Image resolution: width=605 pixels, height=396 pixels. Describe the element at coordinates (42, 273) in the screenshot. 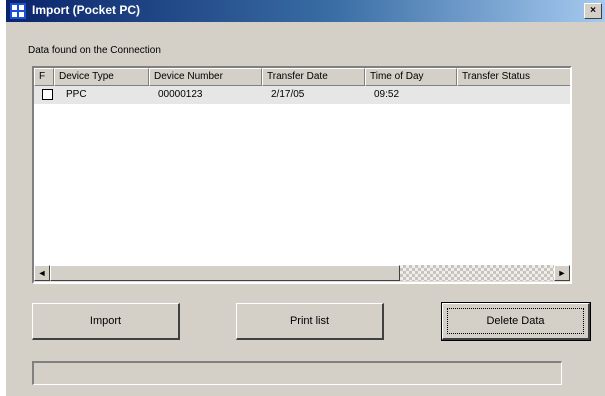

I see `scroll-left-icon: ◄` at that location.